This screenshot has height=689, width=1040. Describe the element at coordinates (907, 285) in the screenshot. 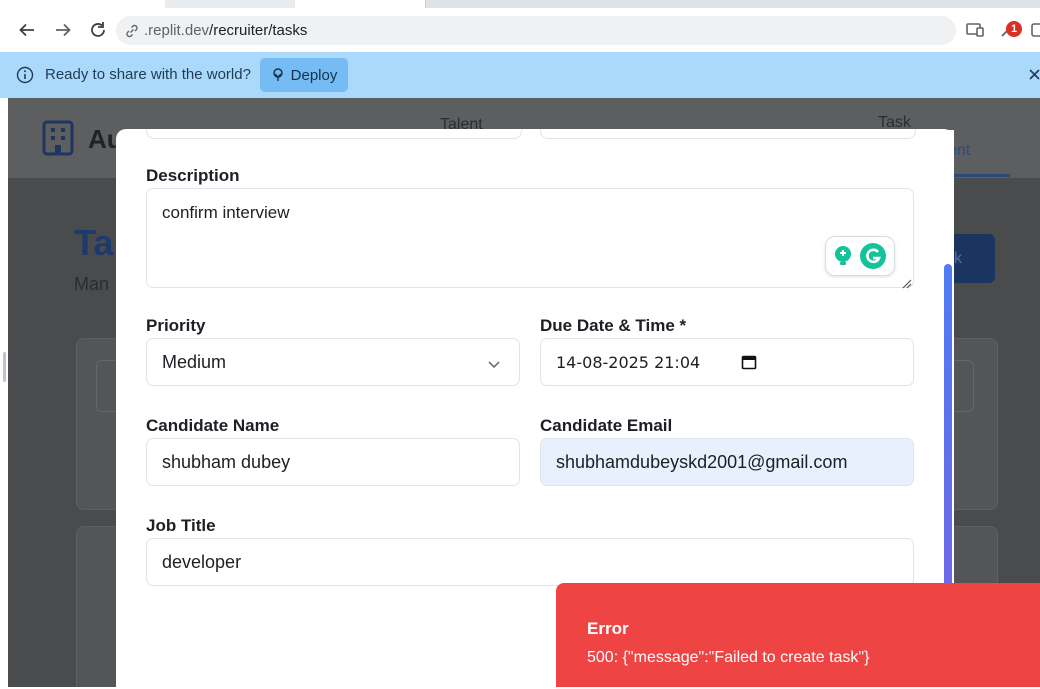

I see `resize-grip-icon` at that location.